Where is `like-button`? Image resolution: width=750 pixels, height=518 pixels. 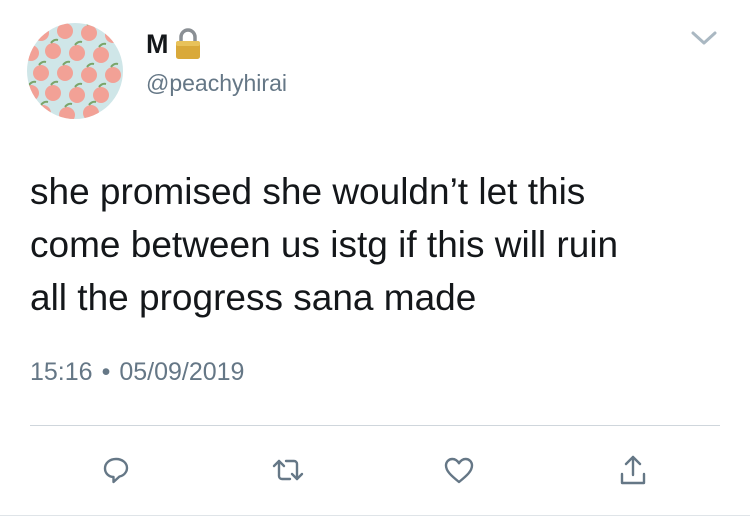 like-button is located at coordinates (459, 472).